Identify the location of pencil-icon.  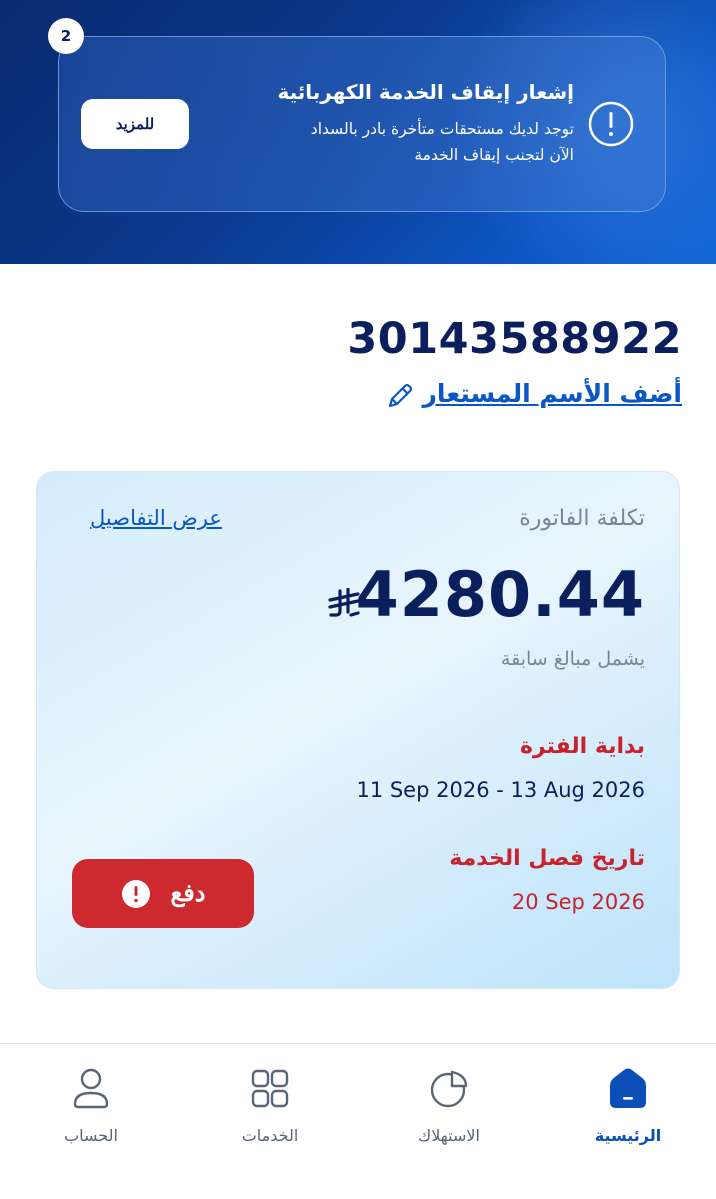
(400, 396).